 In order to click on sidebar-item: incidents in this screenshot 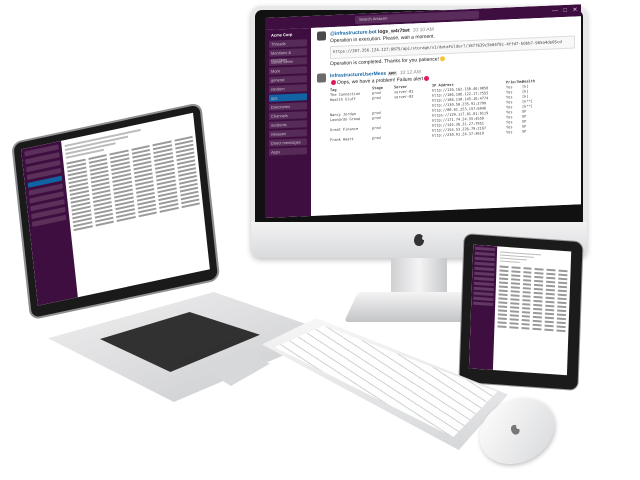, I will do `click(288, 124)`.